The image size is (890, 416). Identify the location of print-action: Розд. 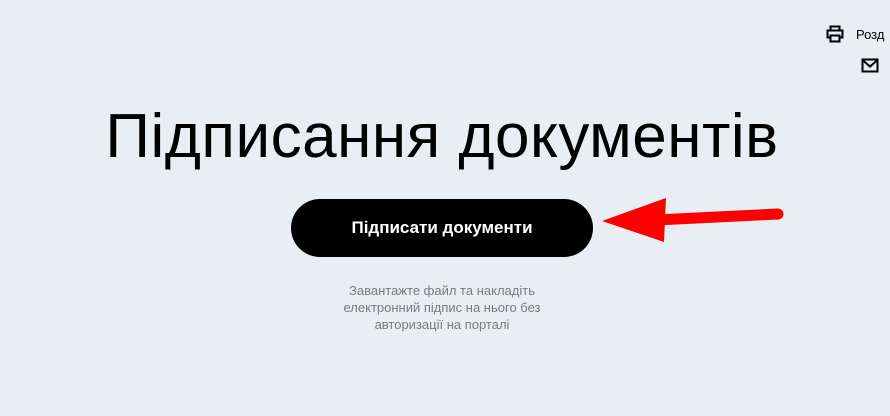
(855, 34).